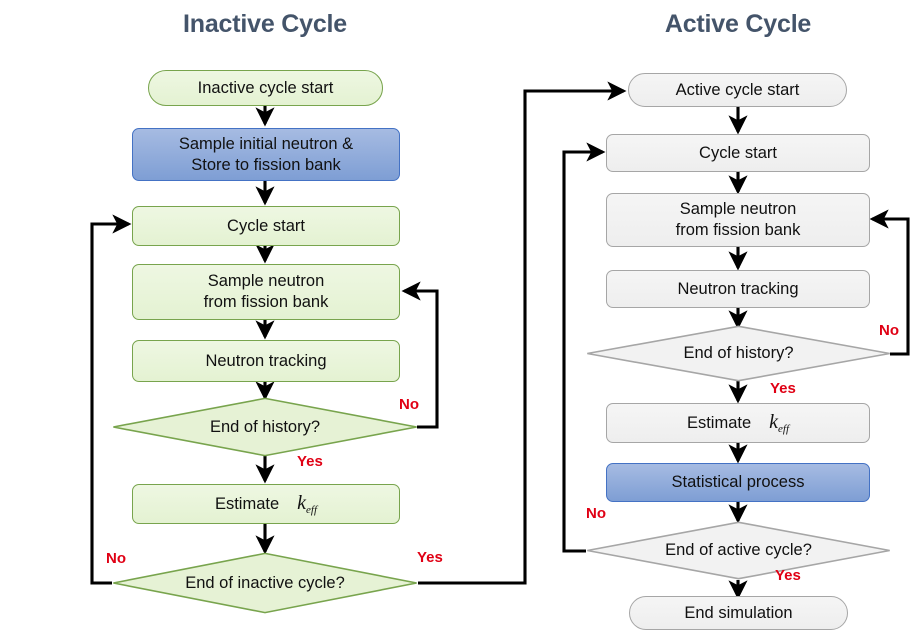 The width and height of the screenshot is (923, 635). I want to click on edge-label-active-cycle-yes: Yes, so click(788, 575).